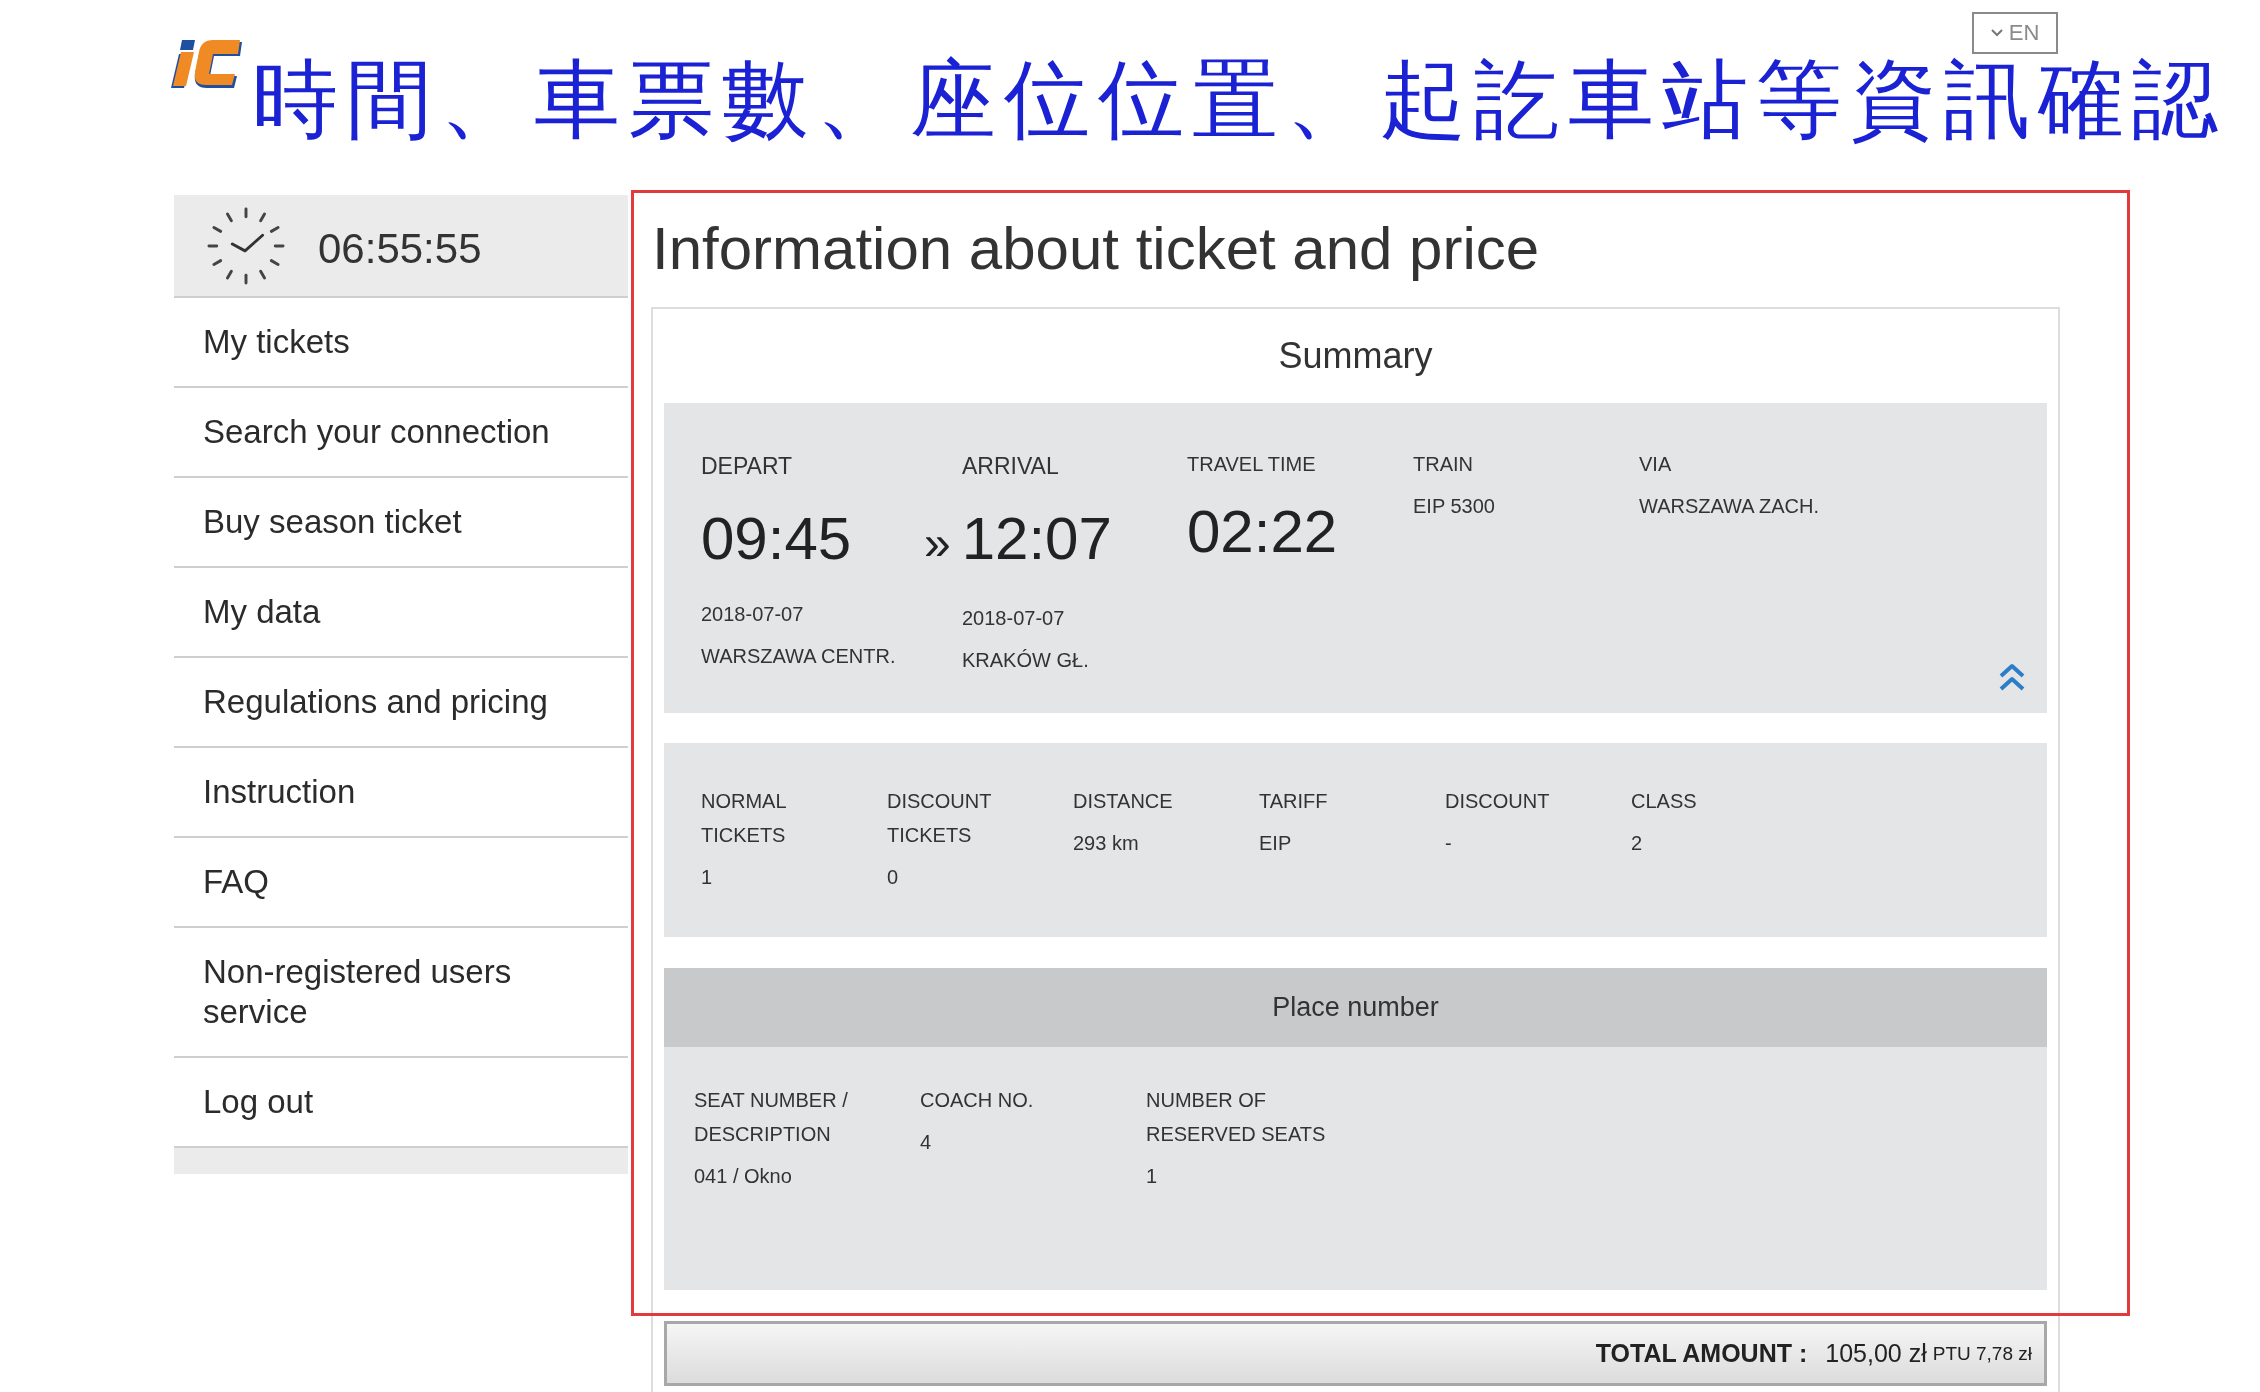  What do you see at coordinates (776, 539) in the screenshot?
I see `depart-time: 09:45` at bounding box center [776, 539].